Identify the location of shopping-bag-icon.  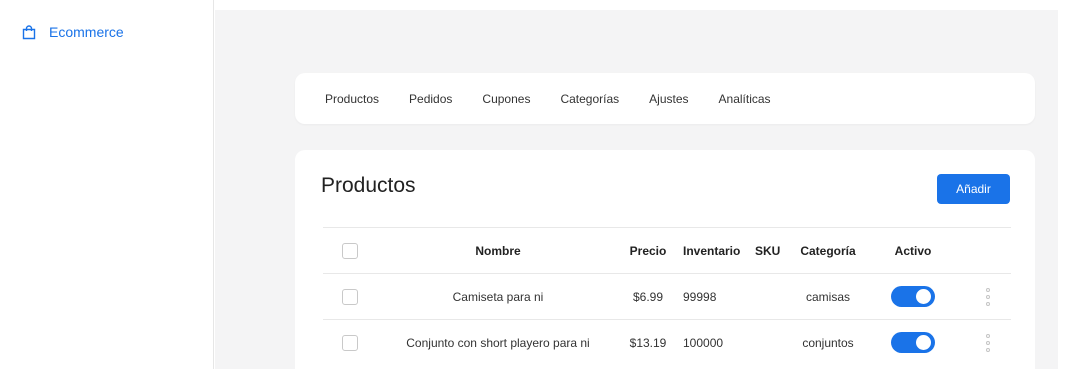
(29, 31).